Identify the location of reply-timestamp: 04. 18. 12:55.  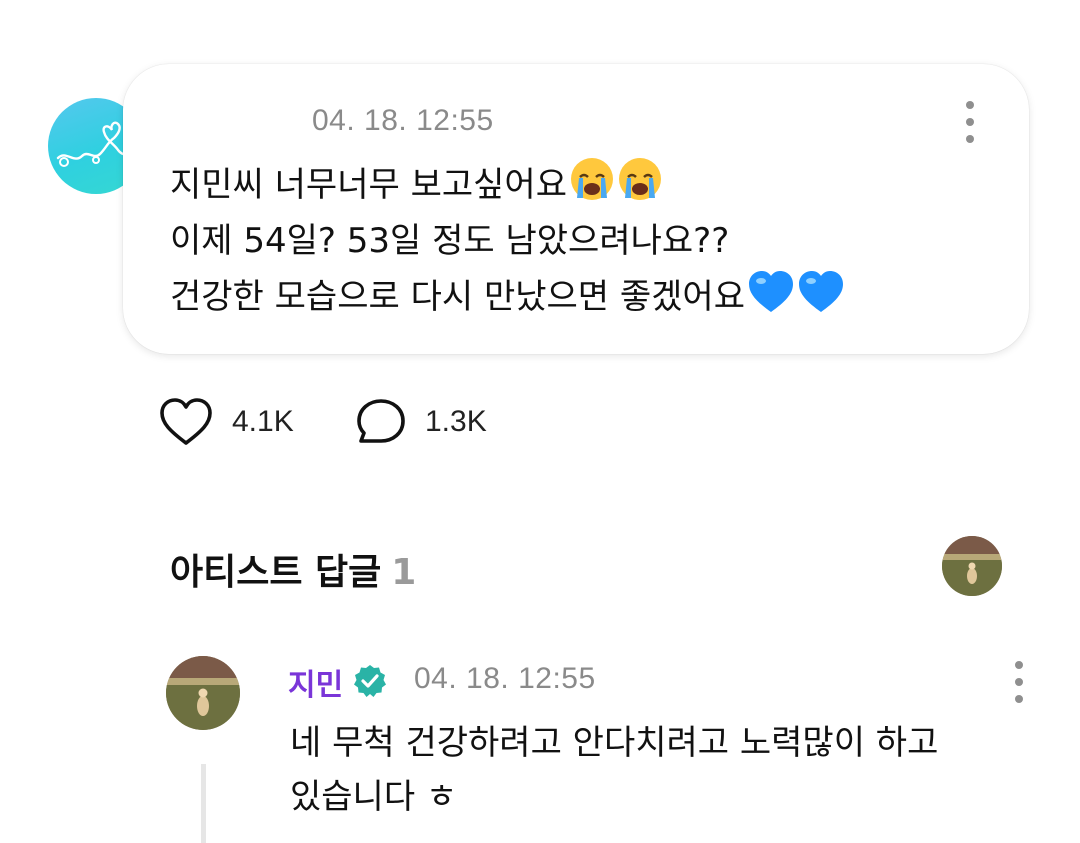
(505, 678).